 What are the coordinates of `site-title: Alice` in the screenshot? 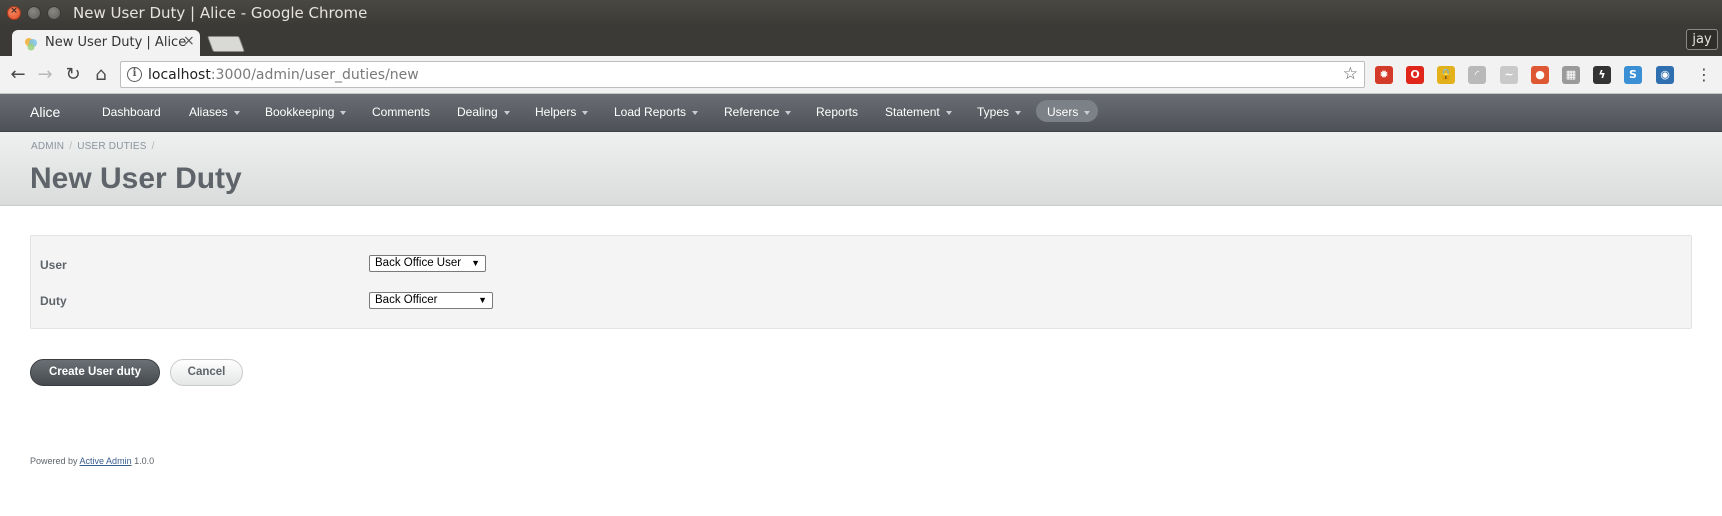 It's located at (45, 112).